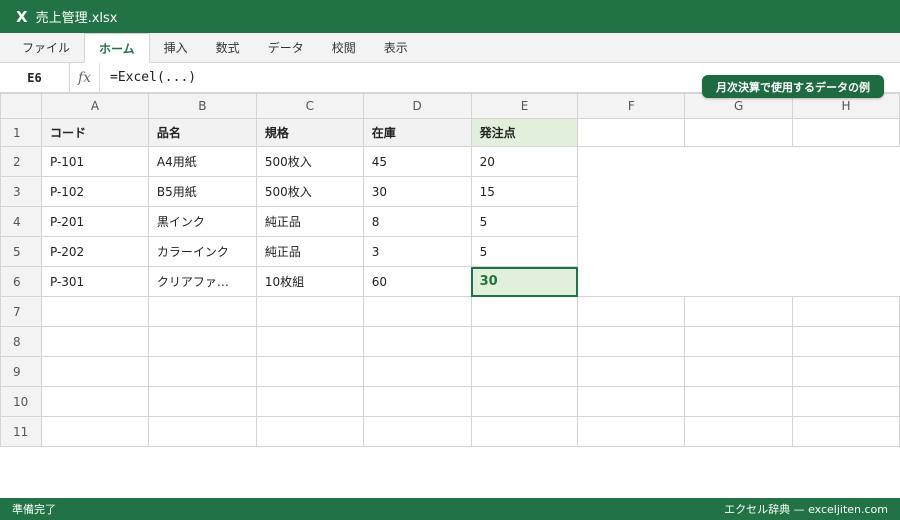 The width and height of the screenshot is (900, 520). What do you see at coordinates (417, 221) in the screenshot?
I see `cell: 8` at bounding box center [417, 221].